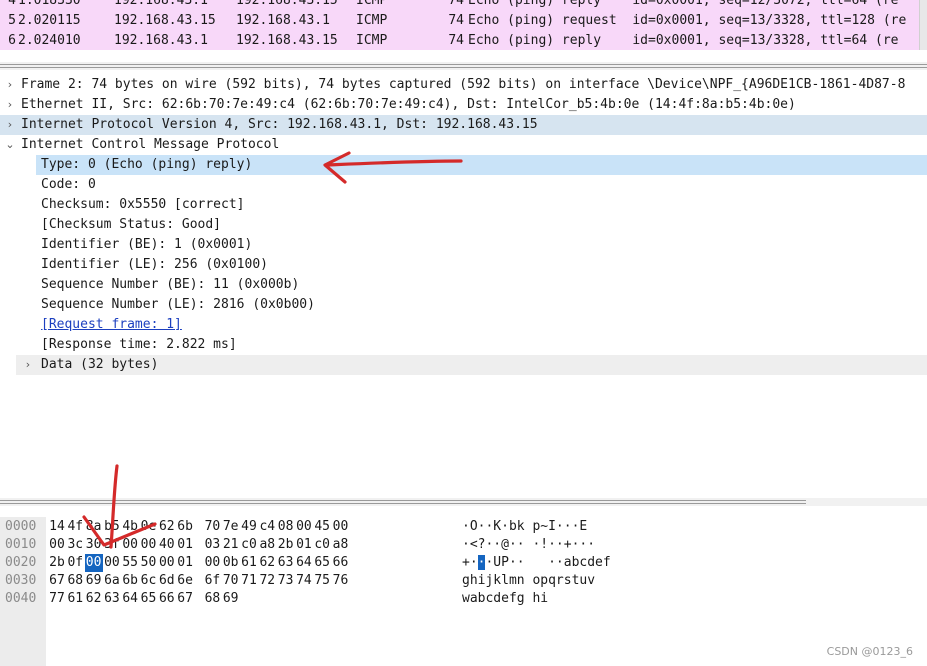 This screenshot has height=666, width=927. I want to click on hex-byte: 71, so click(249, 581).